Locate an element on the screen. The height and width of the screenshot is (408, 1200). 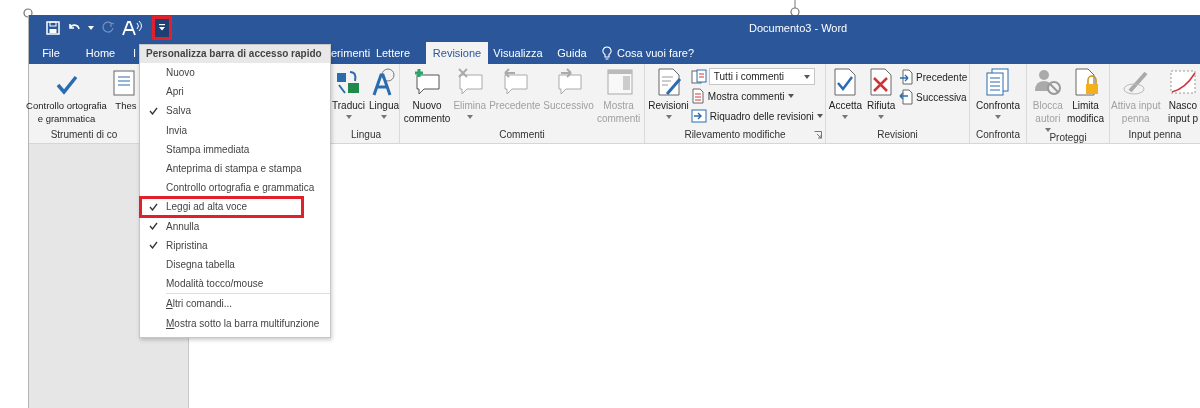
group-label: Commenti is located at coordinates (522, 134).